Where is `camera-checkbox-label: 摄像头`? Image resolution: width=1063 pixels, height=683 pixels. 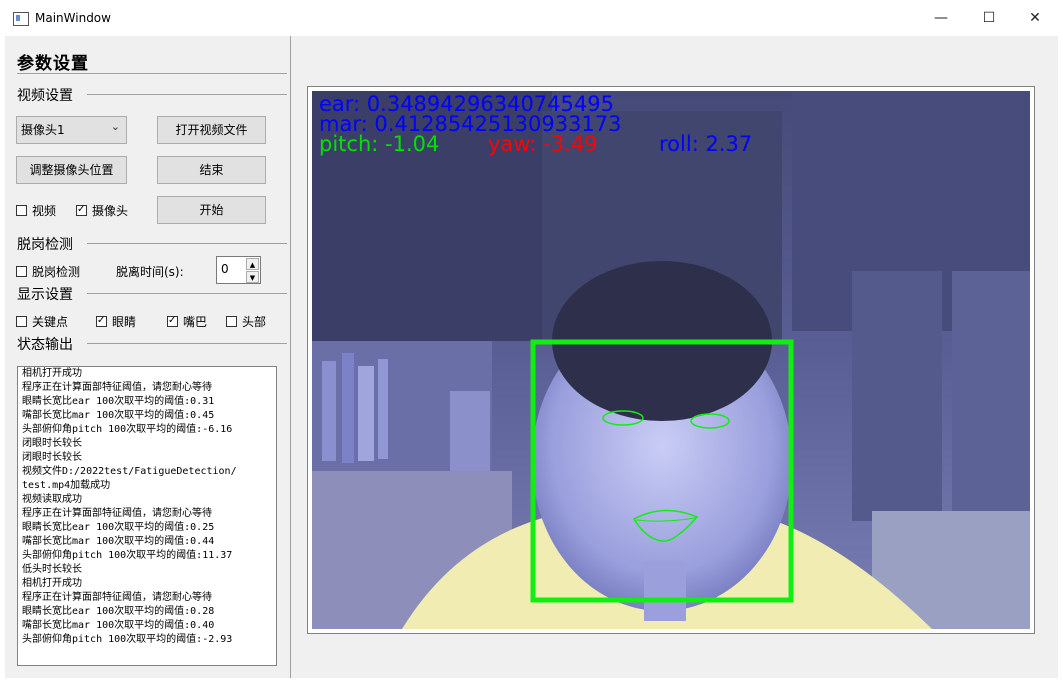
camera-checkbox-label: 摄像头 is located at coordinates (110, 211).